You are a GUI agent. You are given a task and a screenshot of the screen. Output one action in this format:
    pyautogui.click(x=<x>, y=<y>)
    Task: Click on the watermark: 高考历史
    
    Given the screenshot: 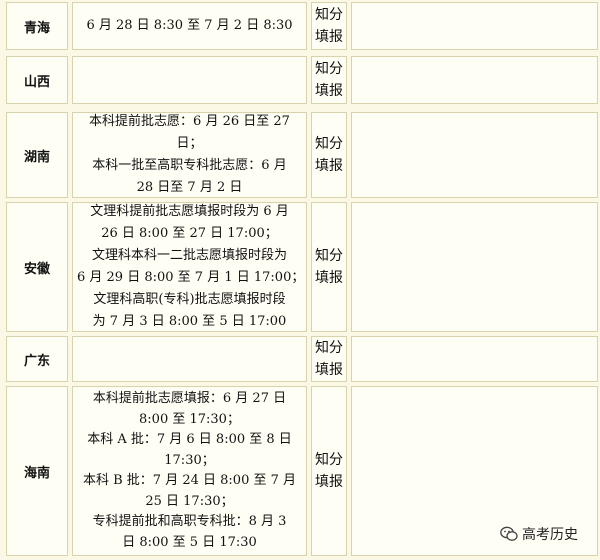 What is the action you would take?
    pyautogui.click(x=539, y=534)
    